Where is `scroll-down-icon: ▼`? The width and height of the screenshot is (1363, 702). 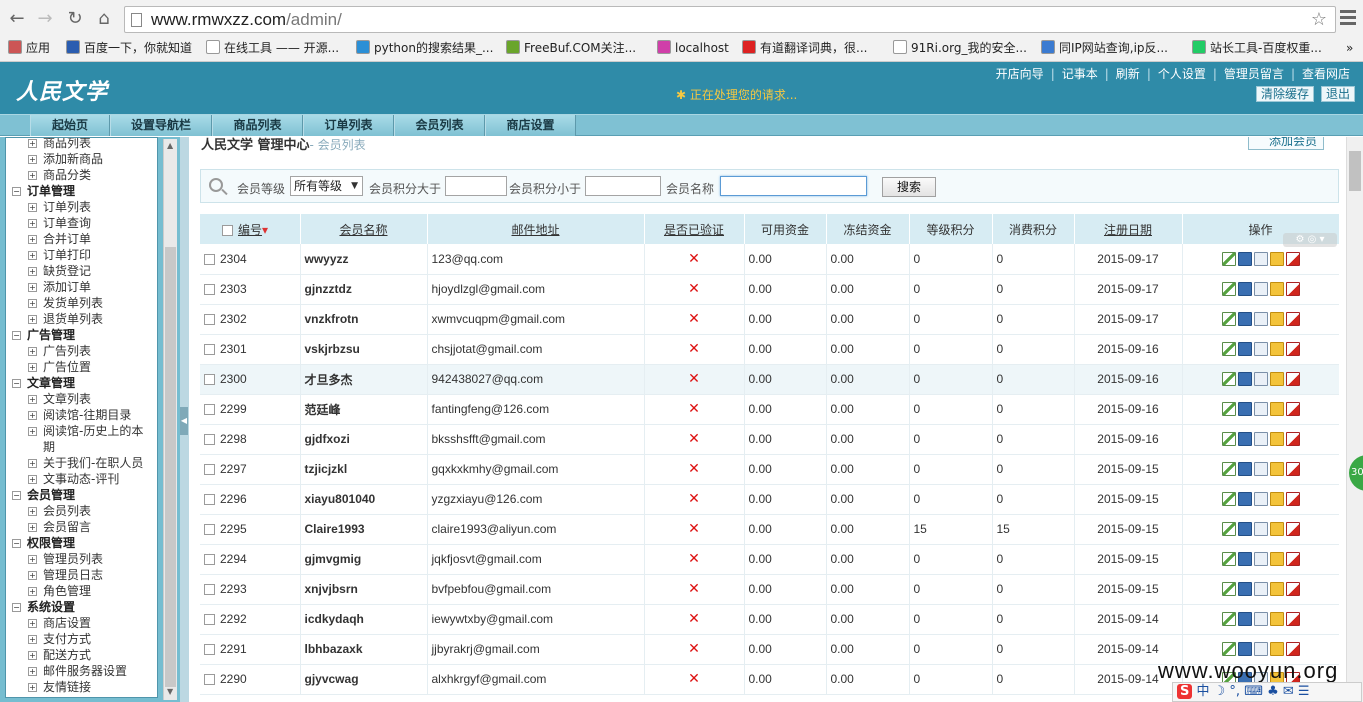
scroll-down-icon: ▼ is located at coordinates (170, 691).